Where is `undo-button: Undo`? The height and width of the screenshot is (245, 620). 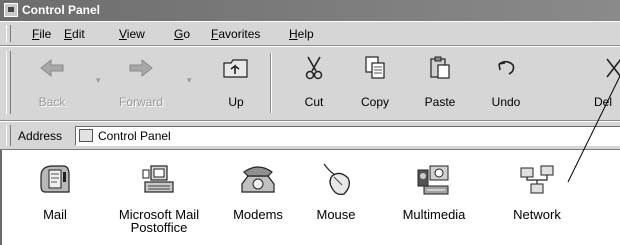 undo-button: Undo is located at coordinates (506, 84).